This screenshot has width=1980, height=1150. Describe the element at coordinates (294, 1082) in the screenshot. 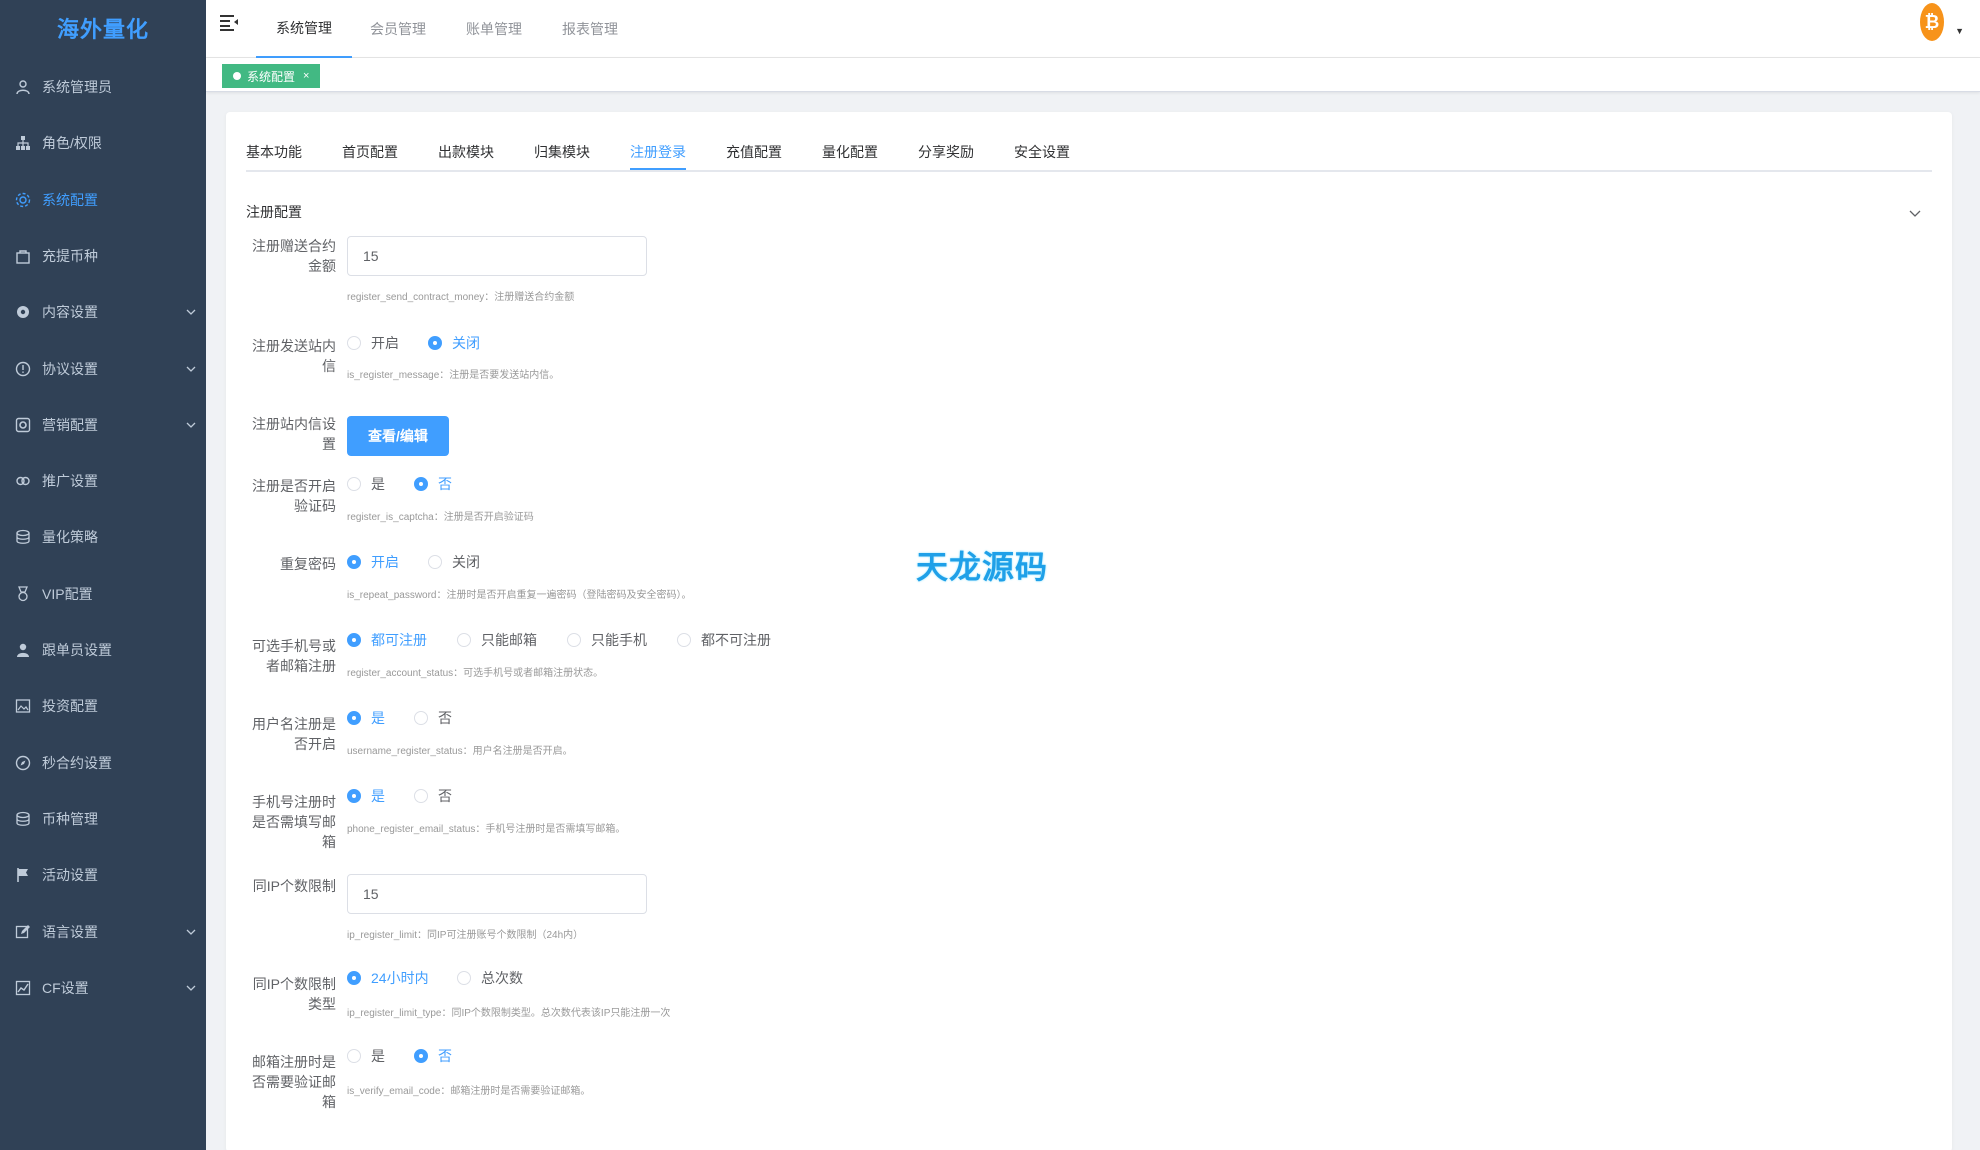

I see `field-label: 邮箱注册时是否需要验证邮箱` at that location.